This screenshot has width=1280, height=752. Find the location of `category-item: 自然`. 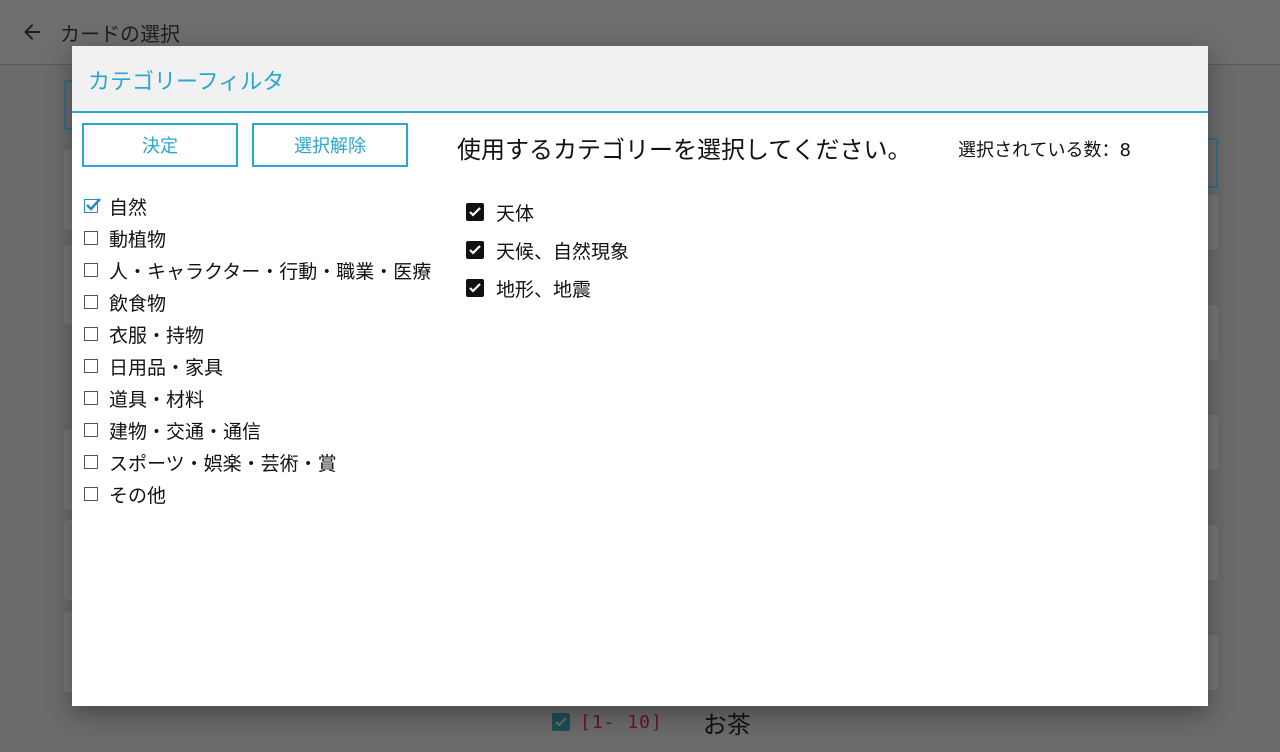

category-item: 自然 is located at coordinates (257, 206).